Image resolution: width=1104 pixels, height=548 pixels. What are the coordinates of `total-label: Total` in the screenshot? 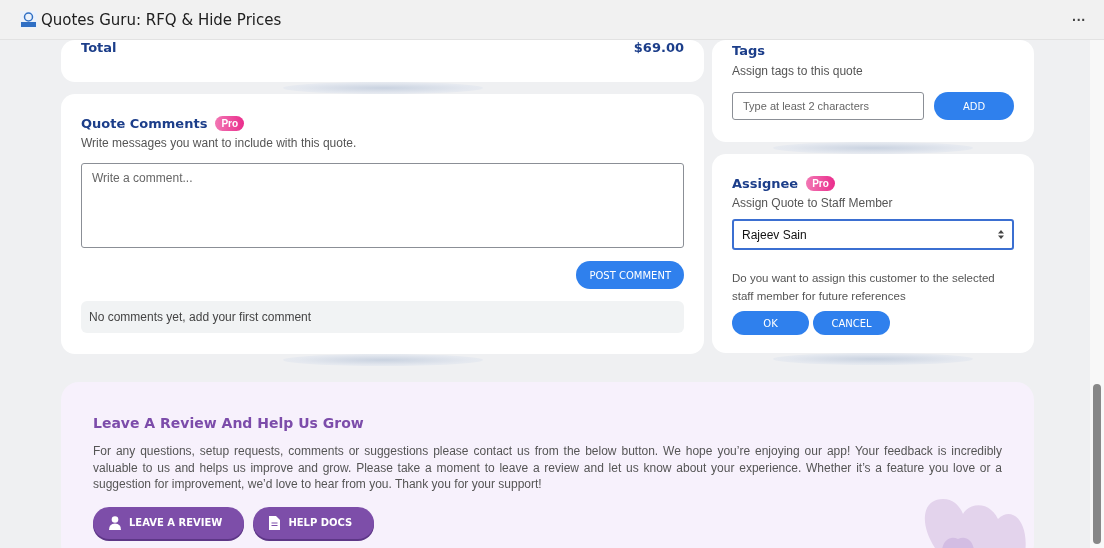 It's located at (99, 47).